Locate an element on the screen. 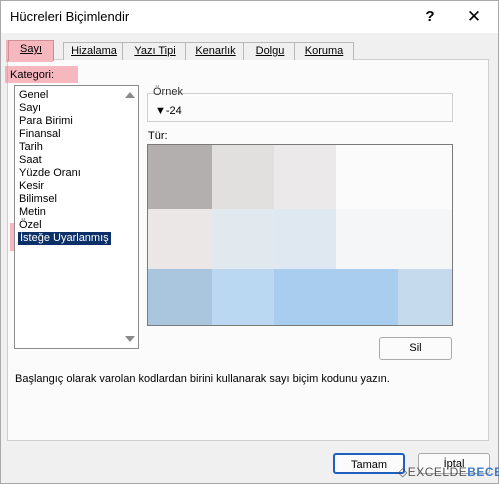 The height and width of the screenshot is (484, 499). category-label: Kategori: is located at coordinates (32, 75).